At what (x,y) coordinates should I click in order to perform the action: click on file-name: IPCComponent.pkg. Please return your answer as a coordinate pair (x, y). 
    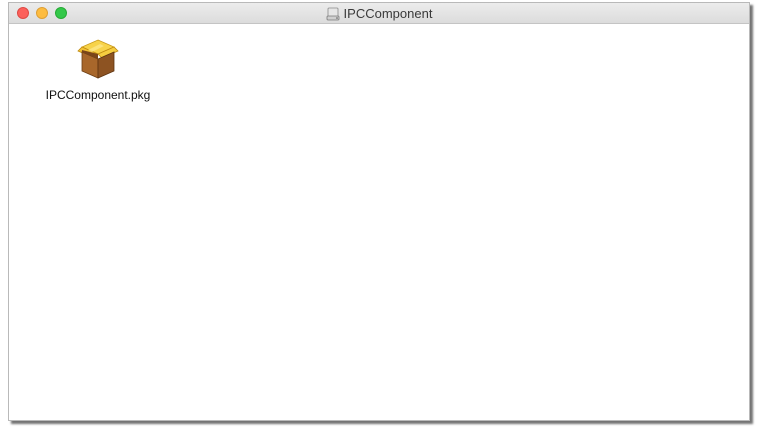
    Looking at the image, I should click on (98, 95).